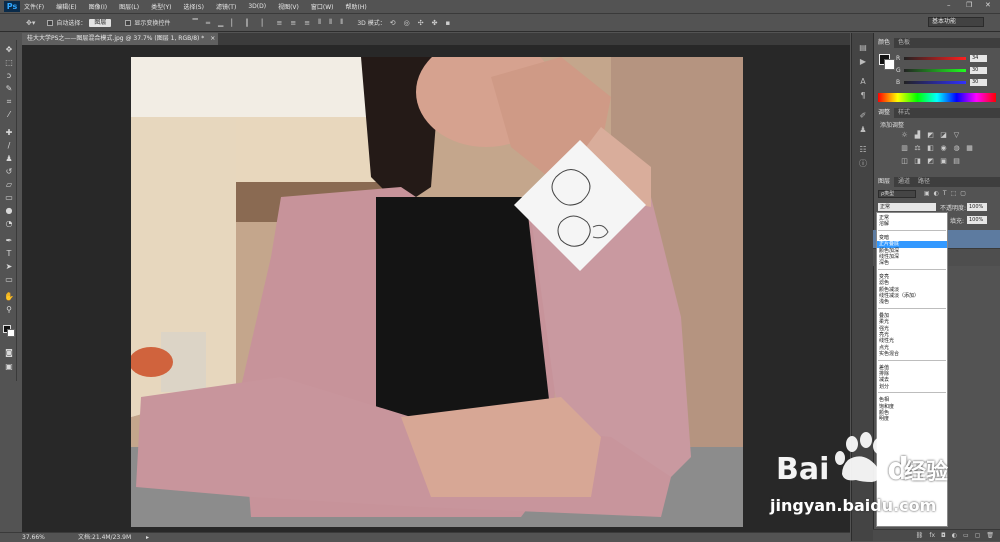  Describe the element at coordinates (904, 148) in the screenshot. I see `hue-saturation-icon: ▥` at that location.